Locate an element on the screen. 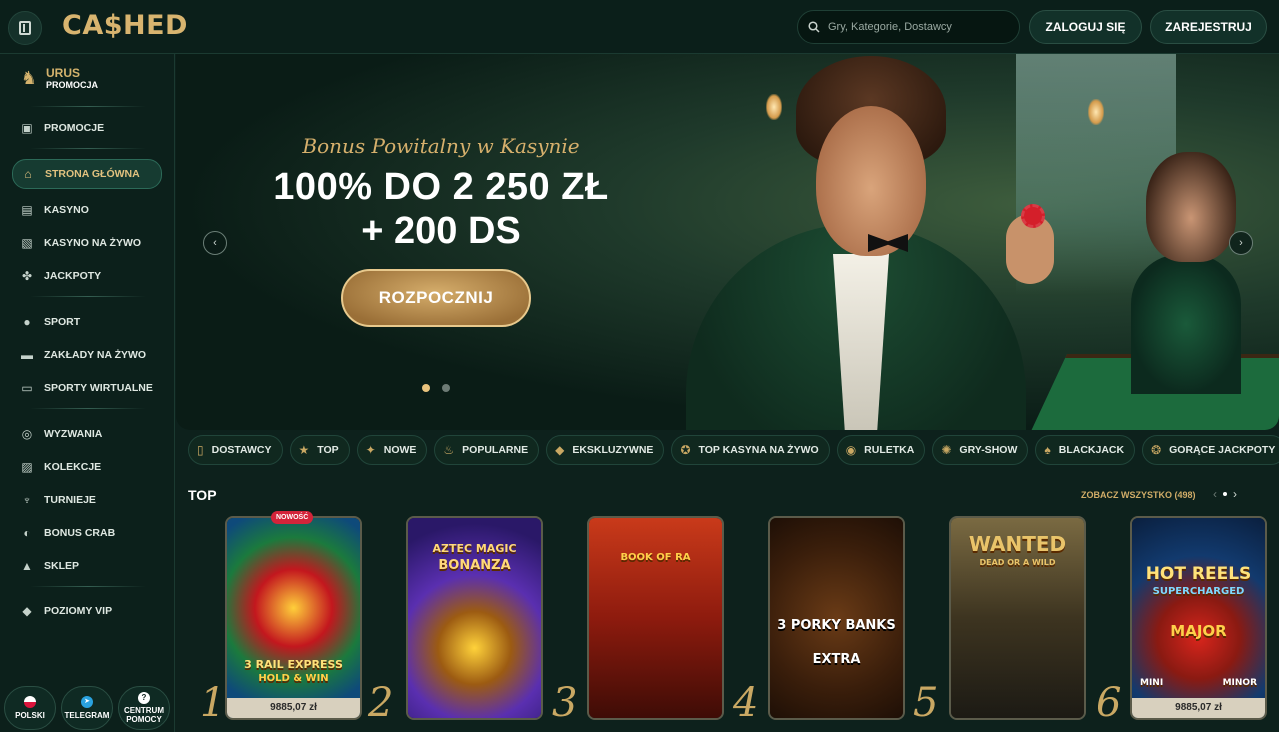  pager-dot is located at coordinates (1225, 494).